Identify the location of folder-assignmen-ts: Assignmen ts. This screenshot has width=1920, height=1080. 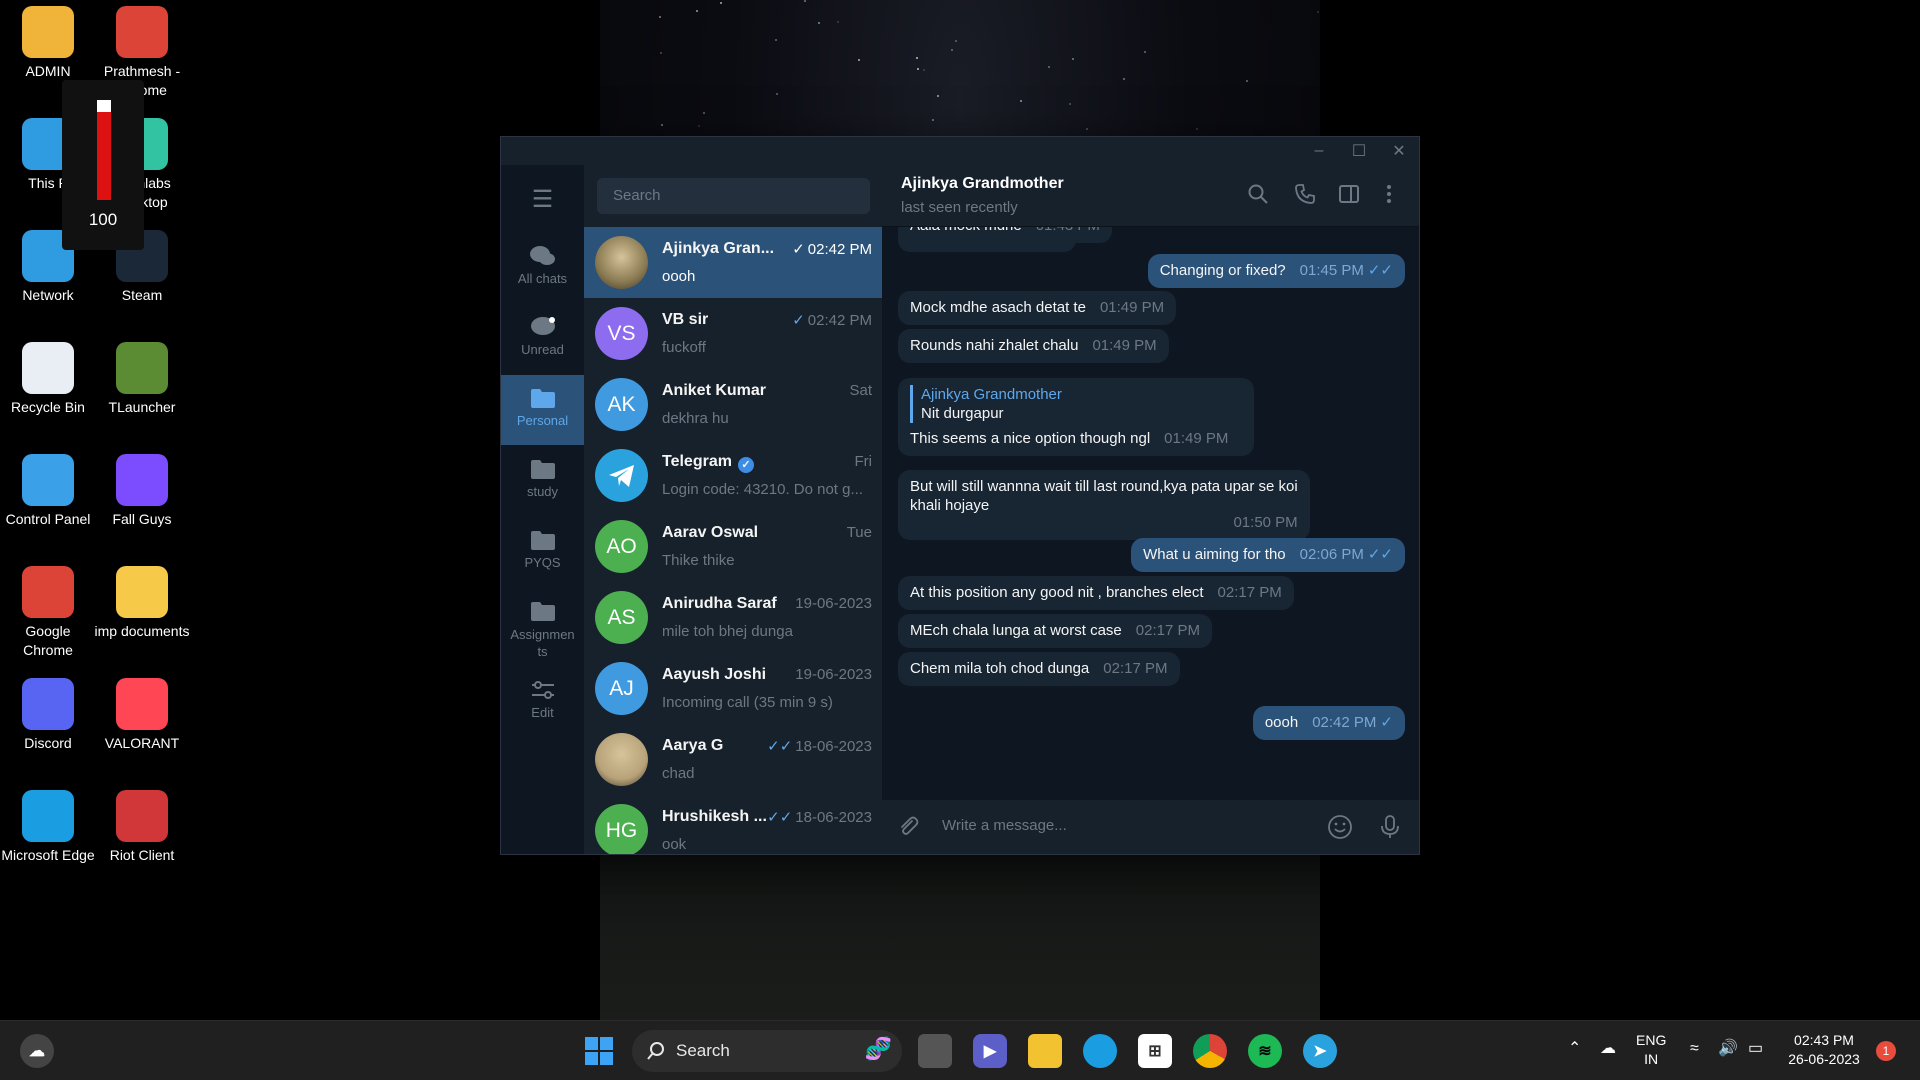
(542, 627).